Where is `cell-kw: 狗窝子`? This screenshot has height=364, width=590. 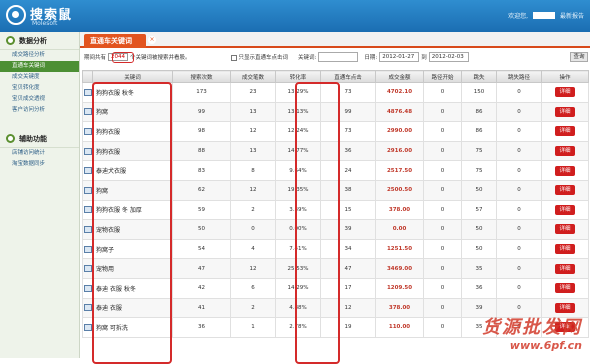
cell-kw: 狗窝子 is located at coordinates (132, 249).